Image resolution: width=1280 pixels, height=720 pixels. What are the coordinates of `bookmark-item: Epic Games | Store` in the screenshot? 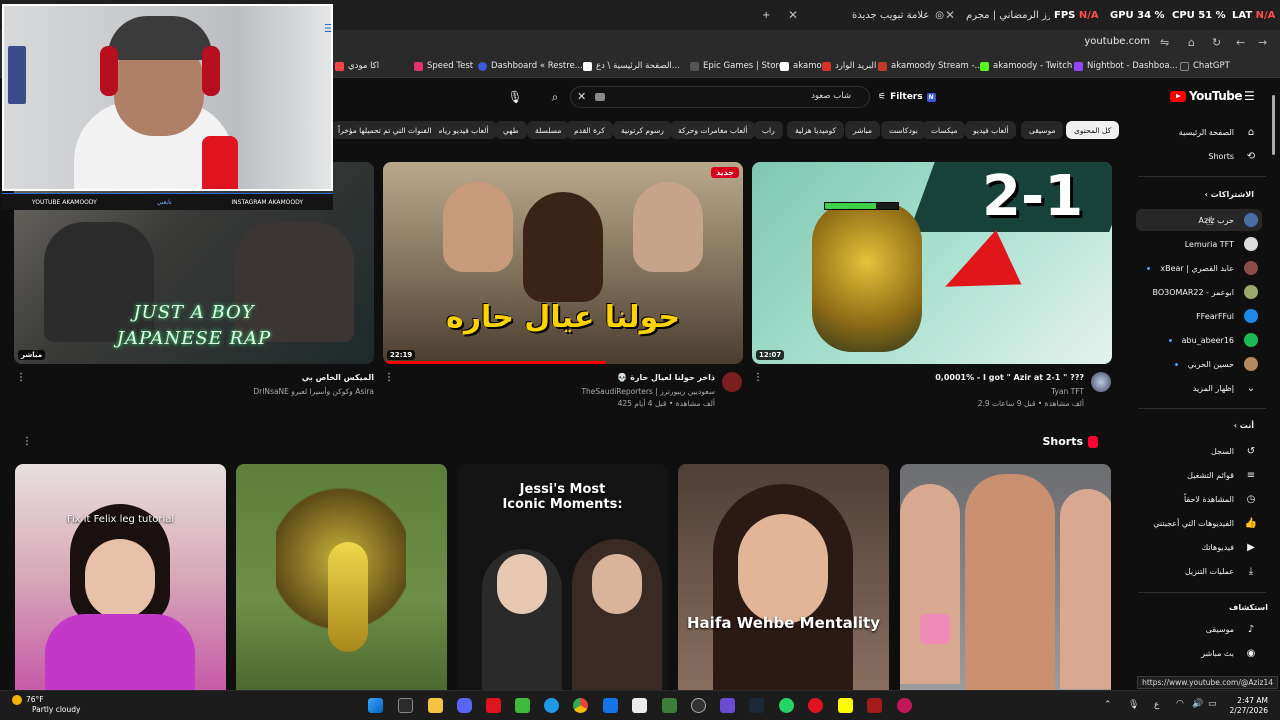 It's located at (737, 66).